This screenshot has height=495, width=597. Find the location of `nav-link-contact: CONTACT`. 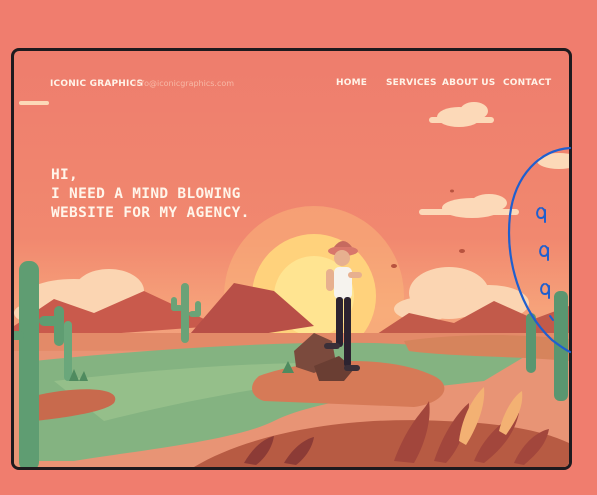

nav-link-contact: CONTACT is located at coordinates (527, 83).